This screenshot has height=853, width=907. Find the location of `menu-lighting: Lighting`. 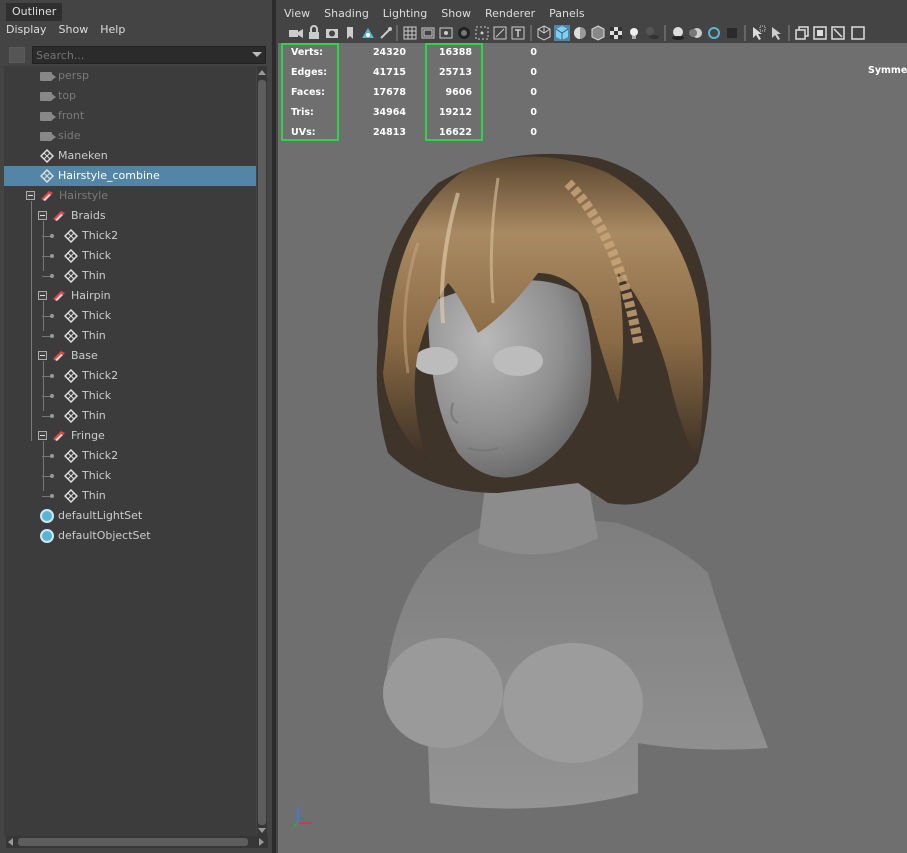

menu-lighting: Lighting is located at coordinates (404, 14).